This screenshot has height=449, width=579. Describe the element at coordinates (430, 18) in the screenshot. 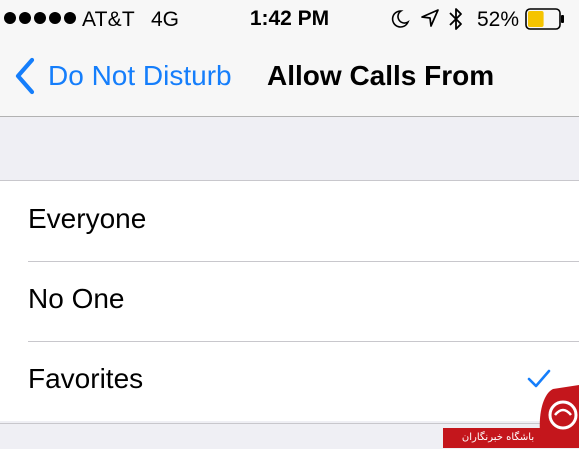

I see `location-icon` at that location.